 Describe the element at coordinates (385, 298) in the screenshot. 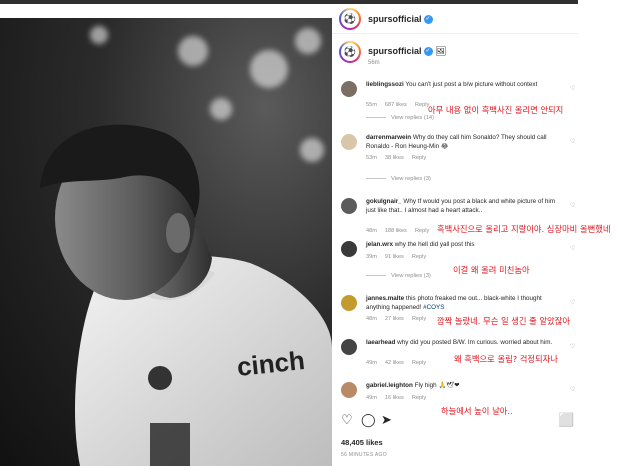

I see `comment-username: jannes.malte` at that location.